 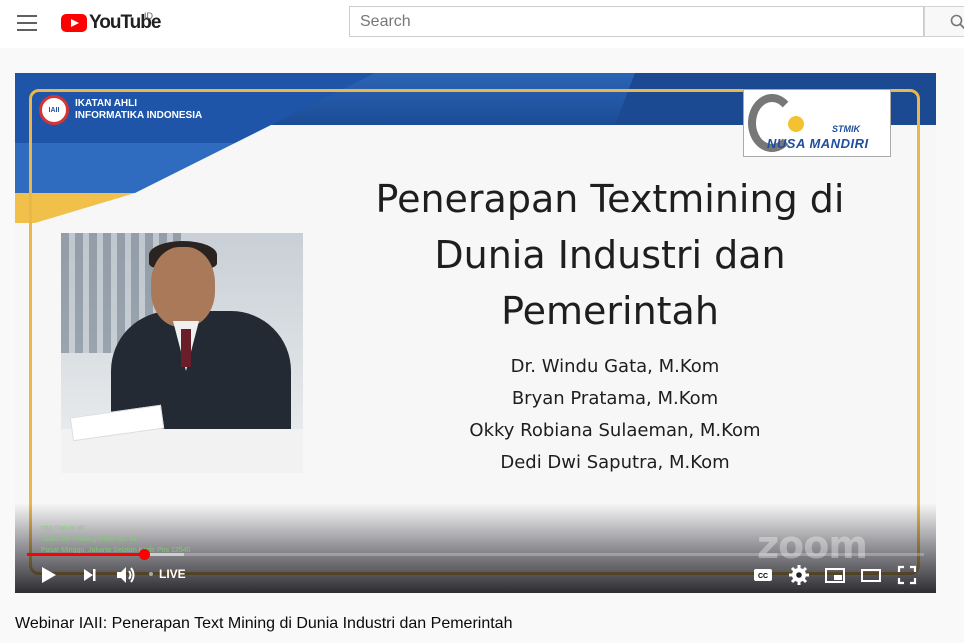 I want to click on scrubber-handle, so click(x=144, y=554).